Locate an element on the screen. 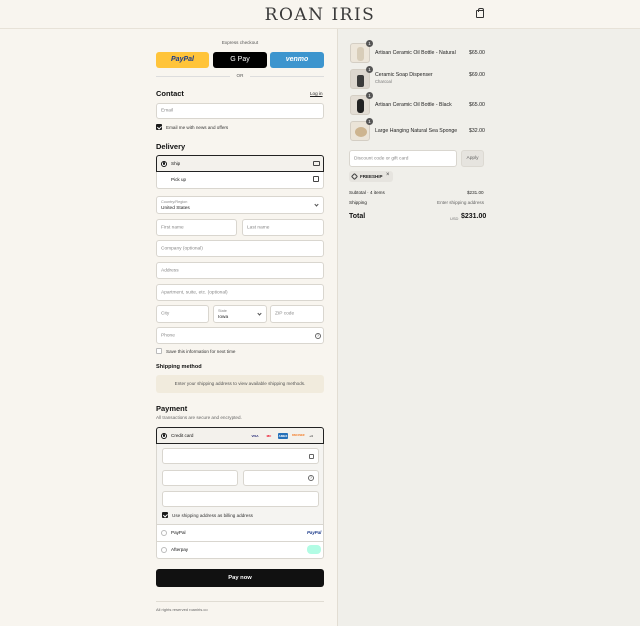 This screenshot has height=626, width=640. paypal-express-button: PayPal is located at coordinates (182, 60).